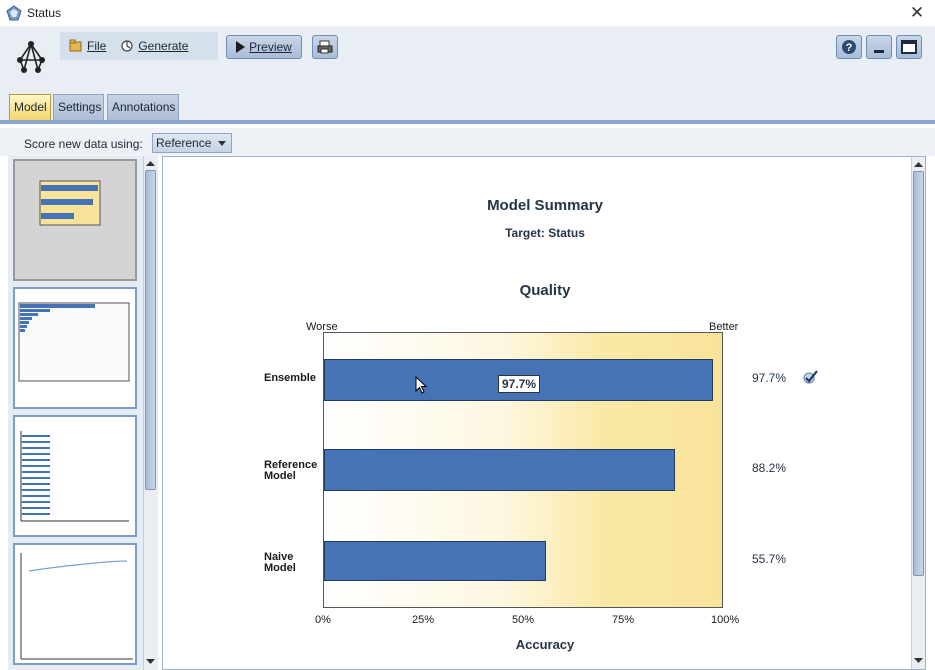 Image resolution: width=935 pixels, height=670 pixels. What do you see at coordinates (150, 163) in the screenshot?
I see `scroll-up-arrow-icon` at bounding box center [150, 163].